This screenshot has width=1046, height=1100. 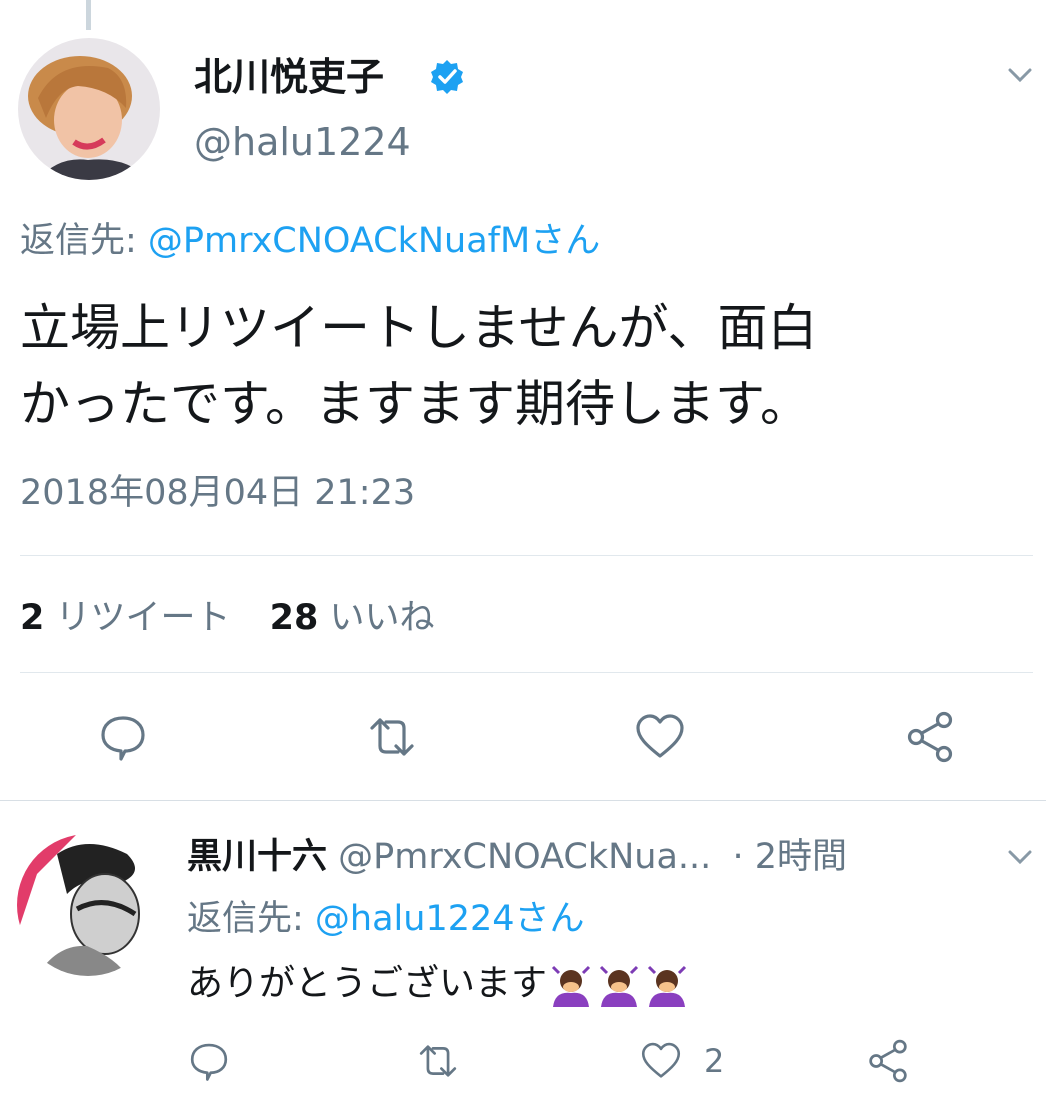 What do you see at coordinates (88, 905) in the screenshot?
I see `reply-author-avatar` at bounding box center [88, 905].